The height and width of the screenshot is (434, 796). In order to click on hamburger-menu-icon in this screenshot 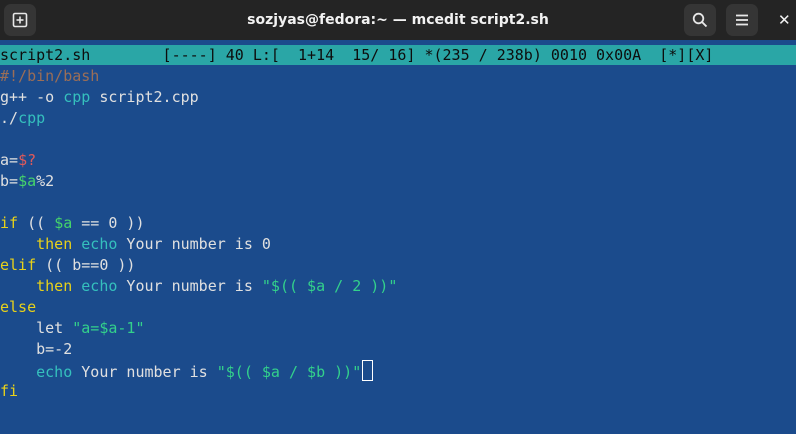, I will do `click(742, 20)`.